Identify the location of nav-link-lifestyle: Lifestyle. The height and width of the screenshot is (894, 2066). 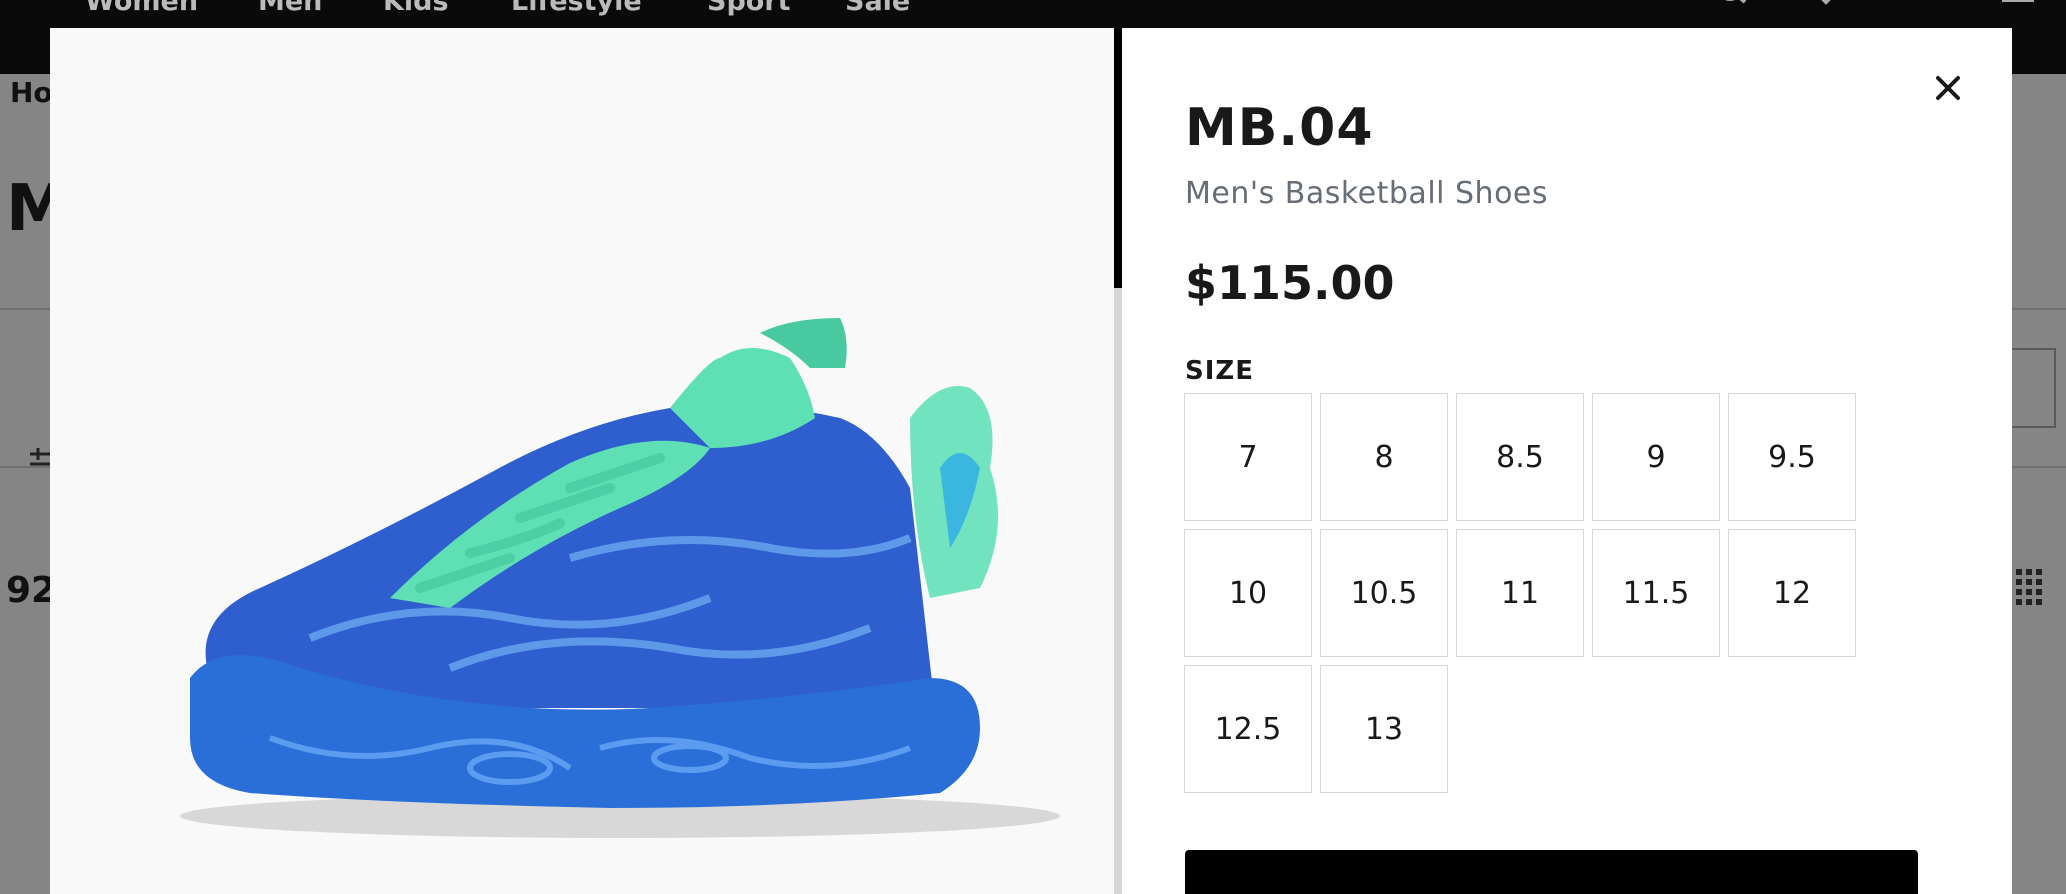
(576, 8).